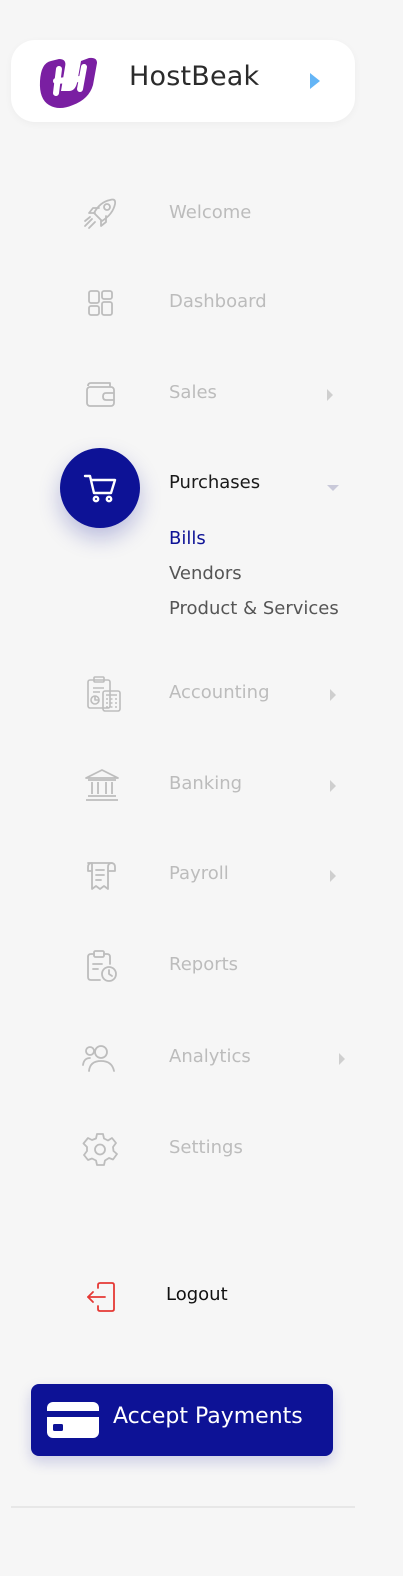 Image resolution: width=403 pixels, height=1576 pixels. Describe the element at coordinates (206, 1147) in the screenshot. I see `nav-label-settings: Settings` at that location.